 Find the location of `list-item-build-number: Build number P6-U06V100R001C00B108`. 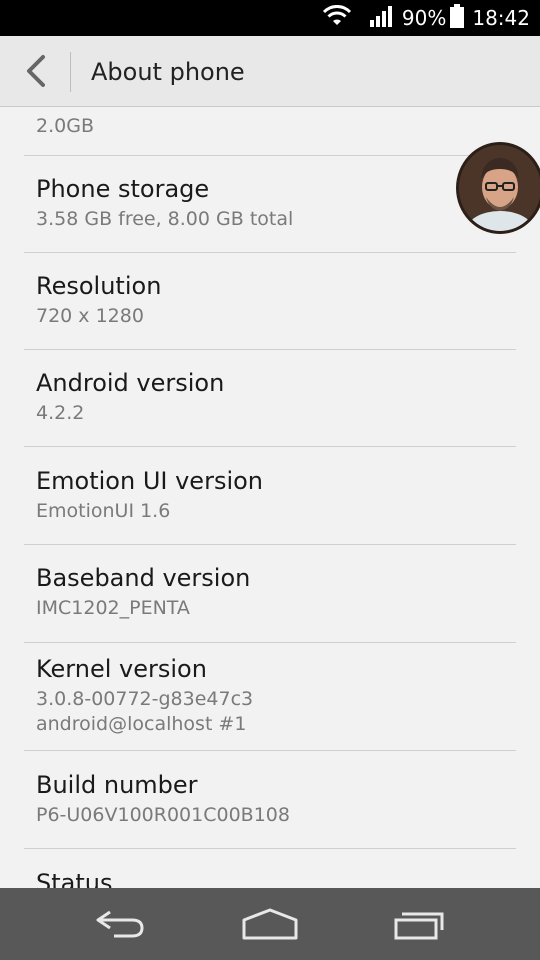

list-item-build-number: Build number P6-U06V100R001C00B108 is located at coordinates (276, 799).